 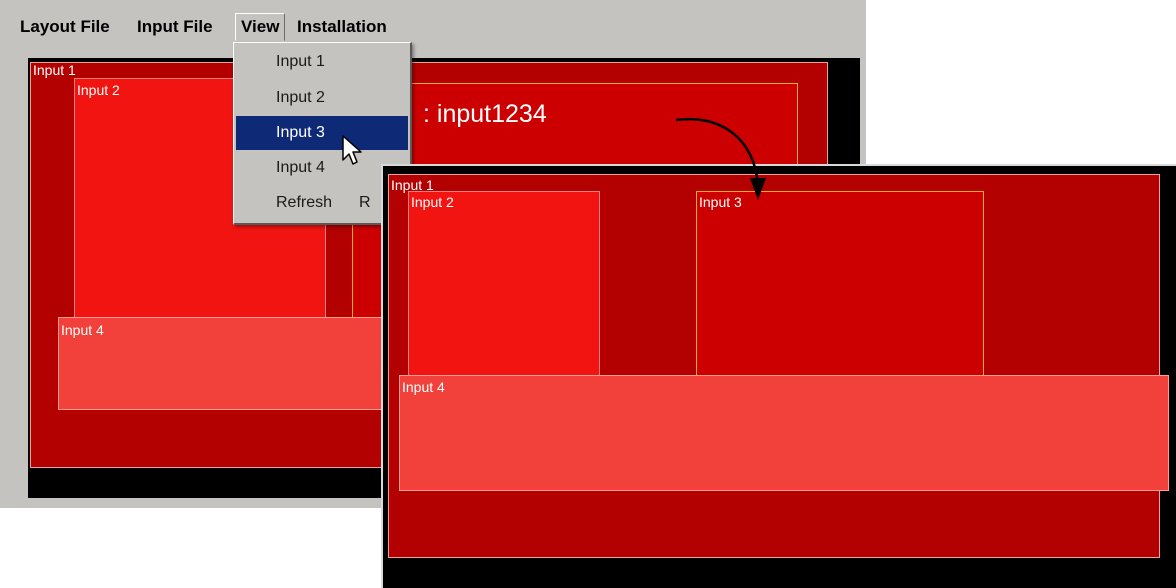 I want to click on view-menu-item-label: Input 2, so click(x=300, y=97).